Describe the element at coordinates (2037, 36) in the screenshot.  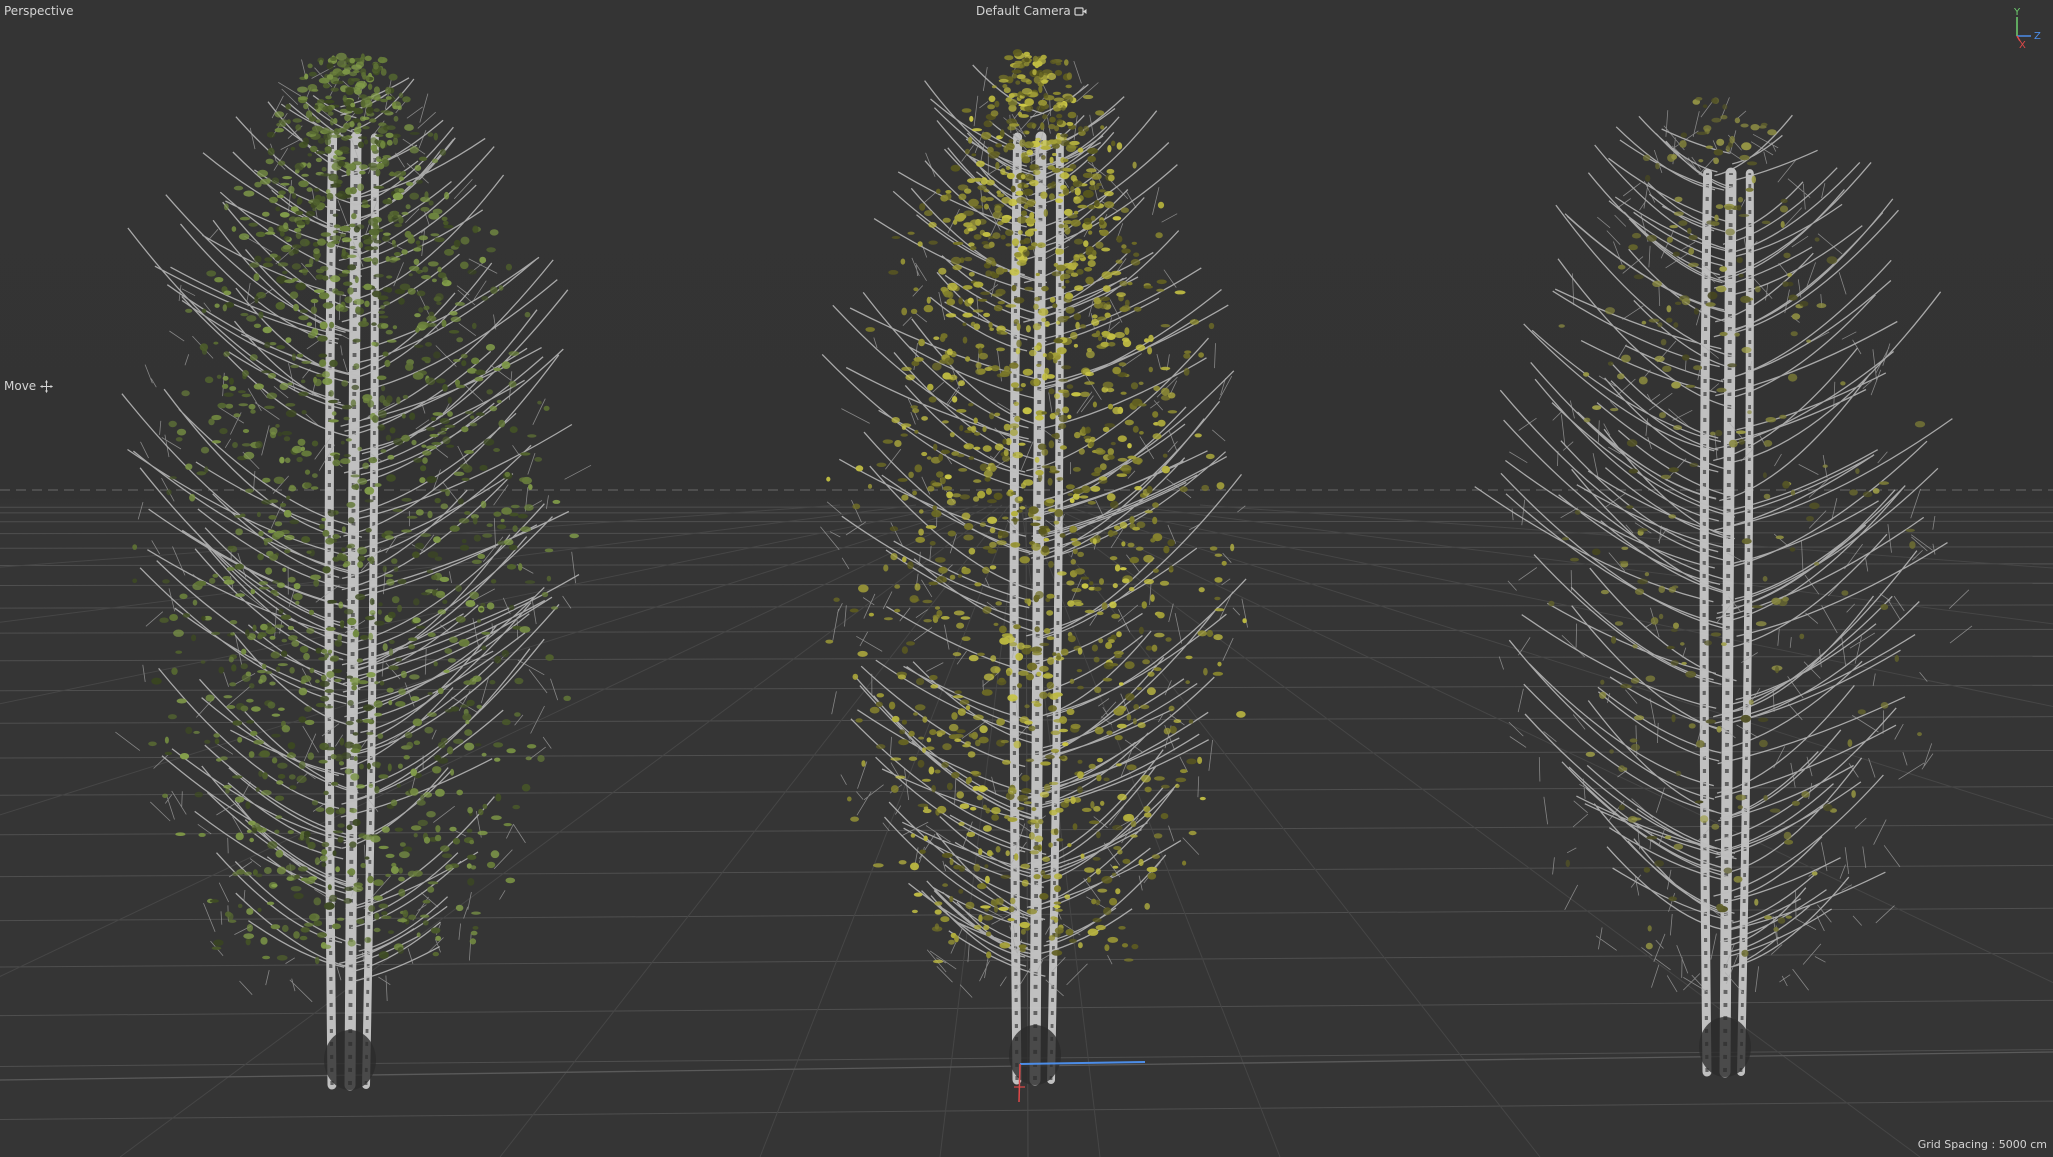
I see `gizmo-z-label: Z` at that location.